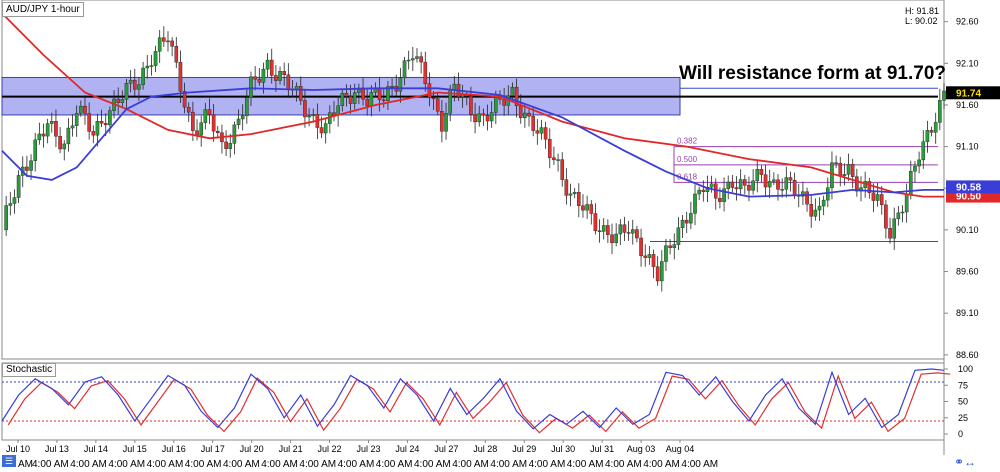  I want to click on x-date-label: Jul 23, so click(368, 449).